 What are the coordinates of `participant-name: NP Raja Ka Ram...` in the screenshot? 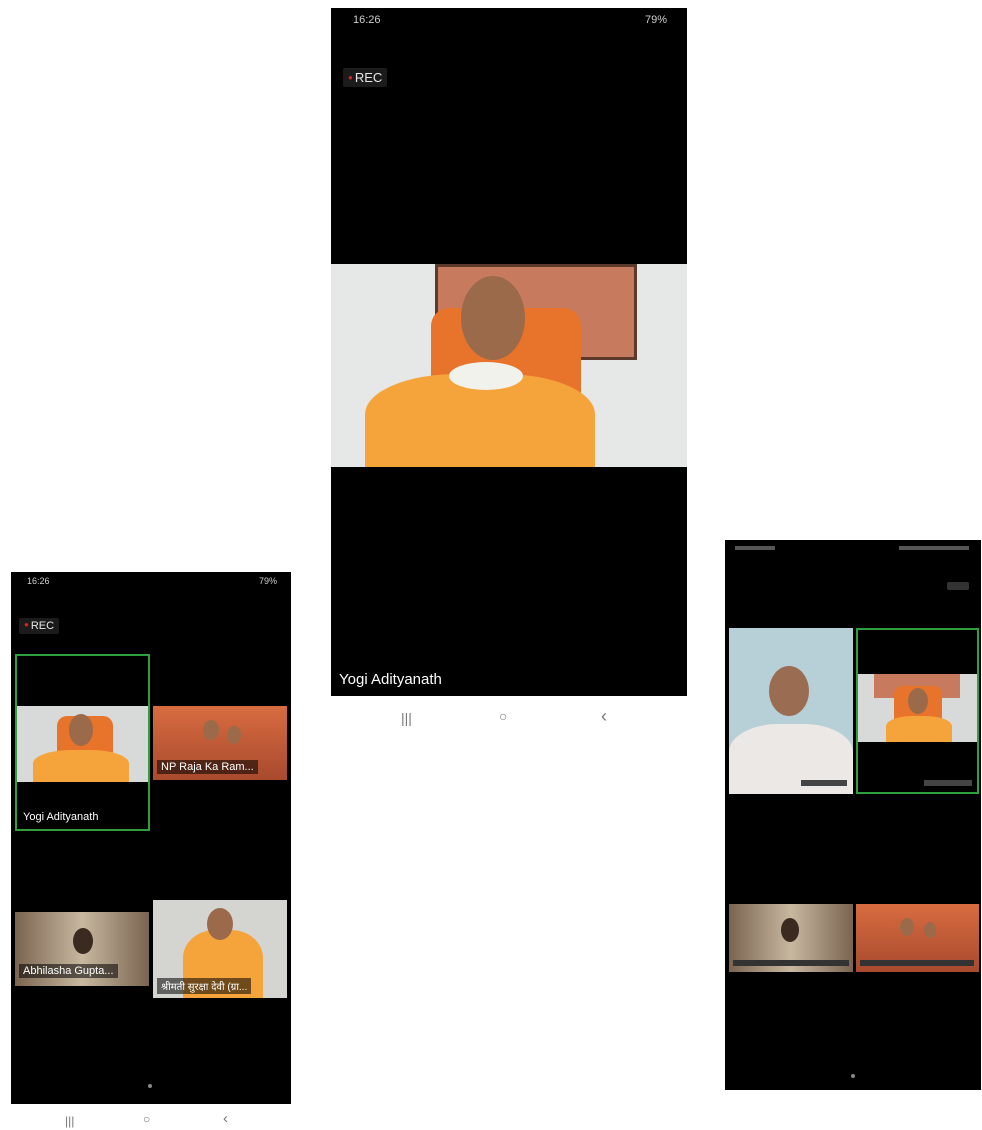 It's located at (207, 767).